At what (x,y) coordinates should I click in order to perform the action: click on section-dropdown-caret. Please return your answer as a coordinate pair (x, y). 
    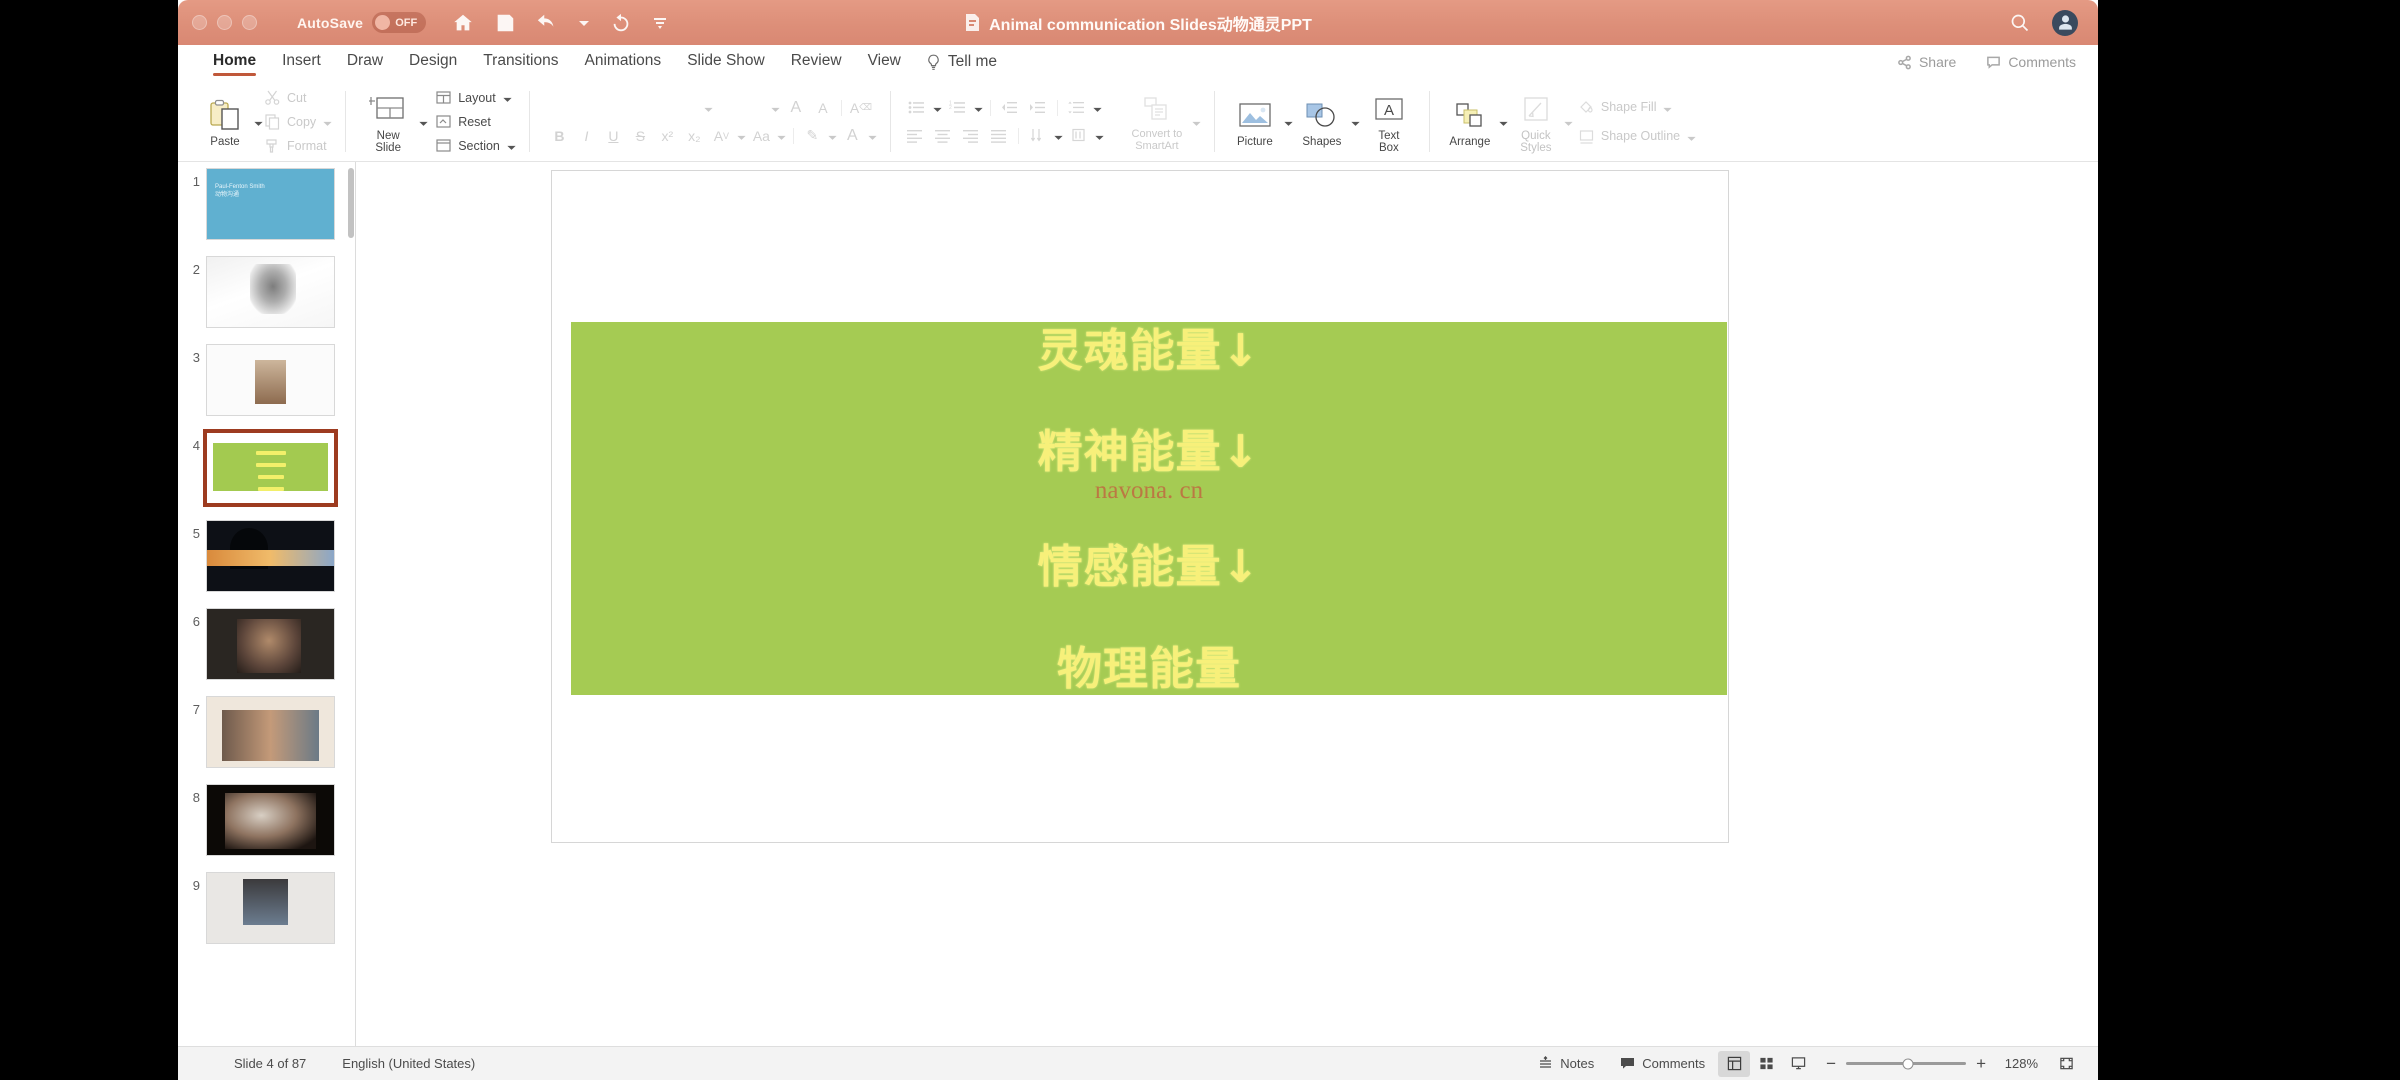
    Looking at the image, I should click on (511, 145).